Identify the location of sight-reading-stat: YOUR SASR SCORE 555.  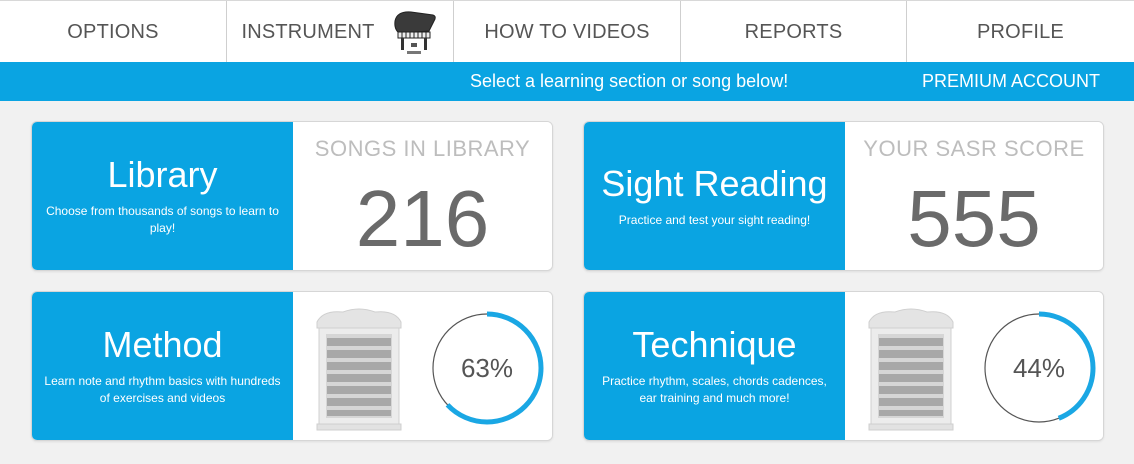
(974, 196).